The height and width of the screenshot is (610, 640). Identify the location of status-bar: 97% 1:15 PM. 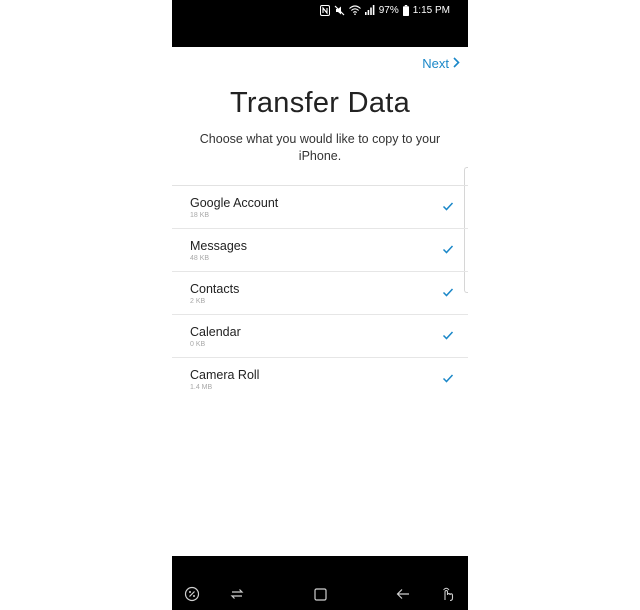
(320, 23).